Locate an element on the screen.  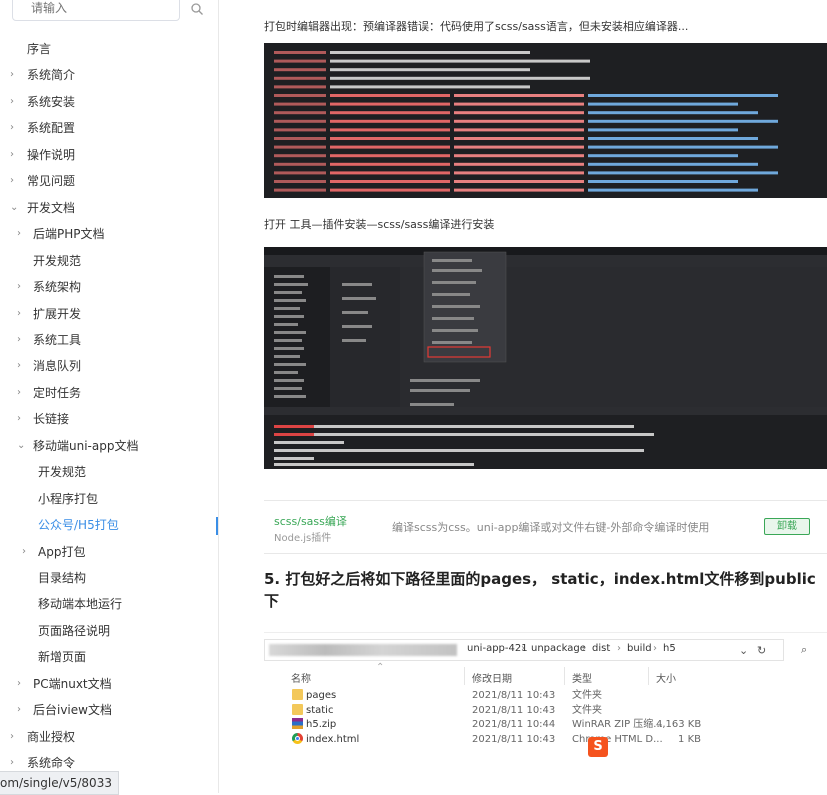
sidebar-item: ⌄ 移动端uni-app文档 is located at coordinates (109, 446).